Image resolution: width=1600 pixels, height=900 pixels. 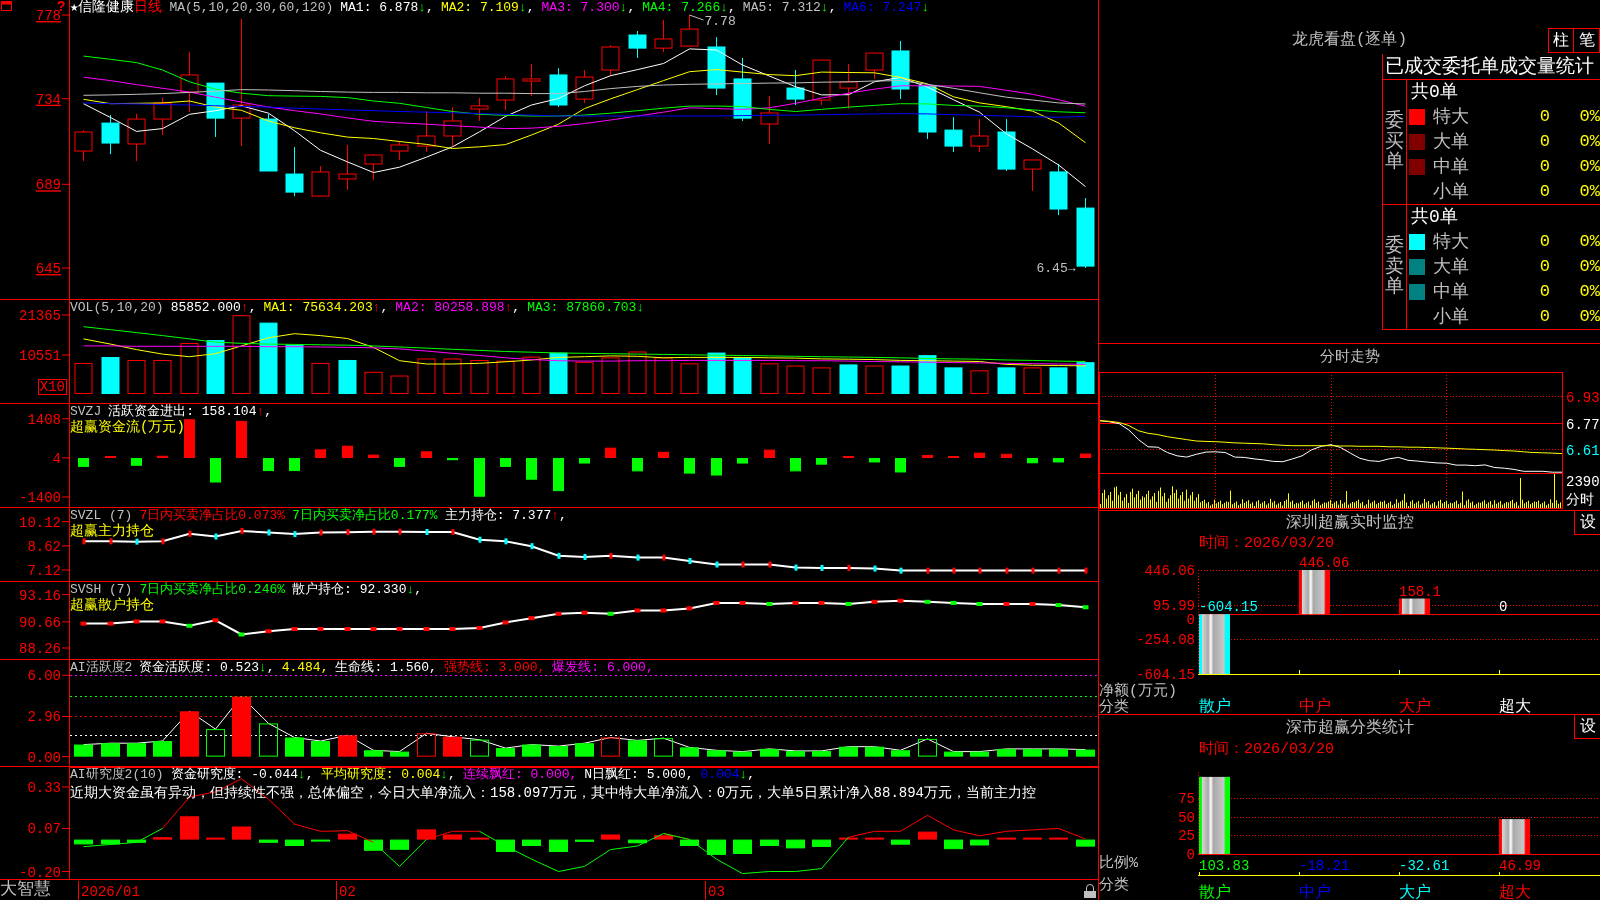 What do you see at coordinates (450, 307) in the screenshot?
I see `indicator-value: MA2: 80258.898` at bounding box center [450, 307].